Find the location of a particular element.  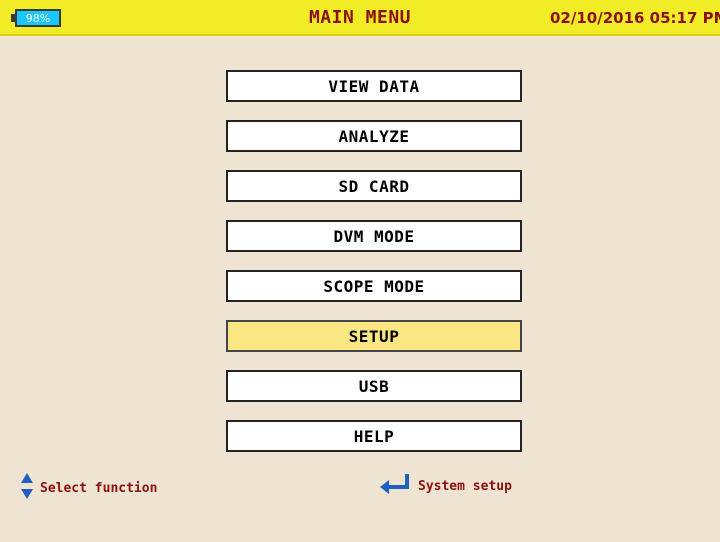

menu-item-scope-mode: SCOPE MODE is located at coordinates (374, 286).